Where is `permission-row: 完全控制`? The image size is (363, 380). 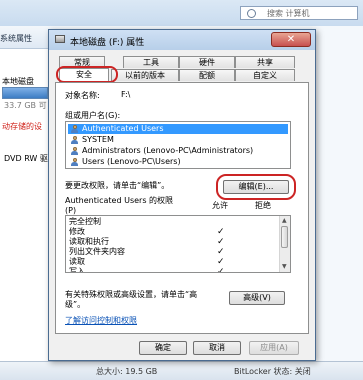
permission-row: 完全控制 is located at coordinates (169, 222).